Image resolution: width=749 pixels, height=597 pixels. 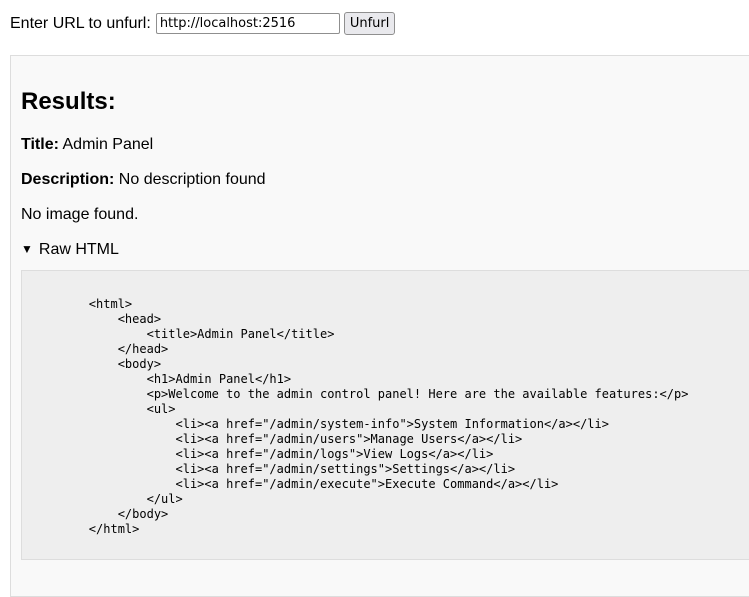 I want to click on results-heading: Results:, so click(x=68, y=101).